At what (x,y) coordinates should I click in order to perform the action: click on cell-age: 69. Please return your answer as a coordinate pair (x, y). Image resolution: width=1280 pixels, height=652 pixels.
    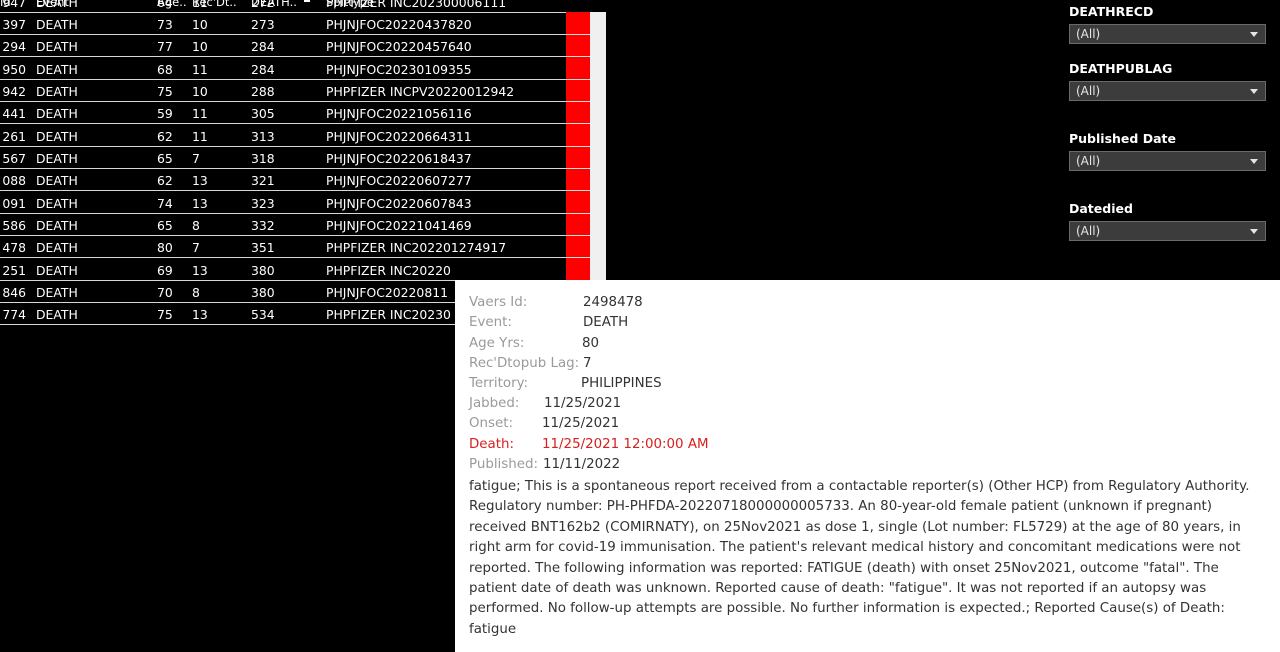
    Looking at the image, I should click on (165, 270).